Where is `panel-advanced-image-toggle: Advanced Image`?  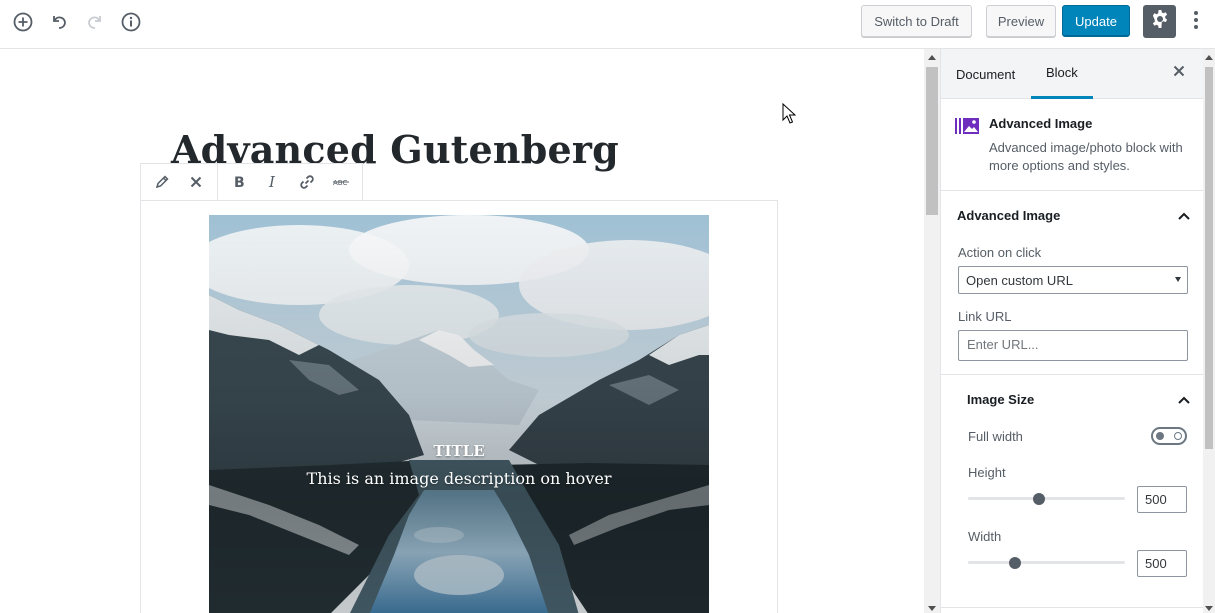 panel-advanced-image-toggle: Advanced Image is located at coordinates (1072, 215).